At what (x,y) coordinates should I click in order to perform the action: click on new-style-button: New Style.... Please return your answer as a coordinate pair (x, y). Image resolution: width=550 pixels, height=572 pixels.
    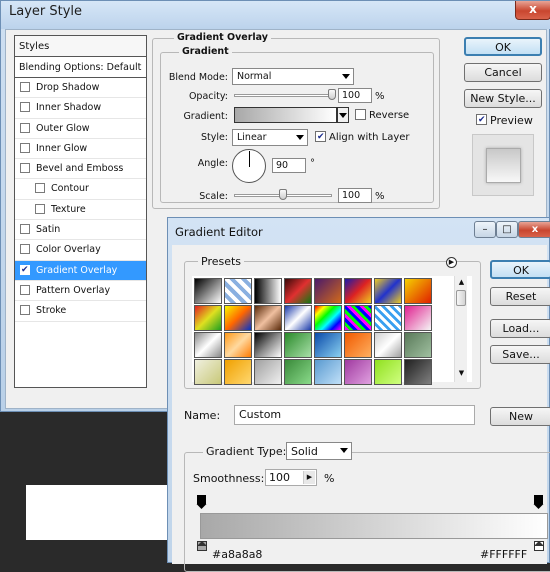
    Looking at the image, I should click on (503, 98).